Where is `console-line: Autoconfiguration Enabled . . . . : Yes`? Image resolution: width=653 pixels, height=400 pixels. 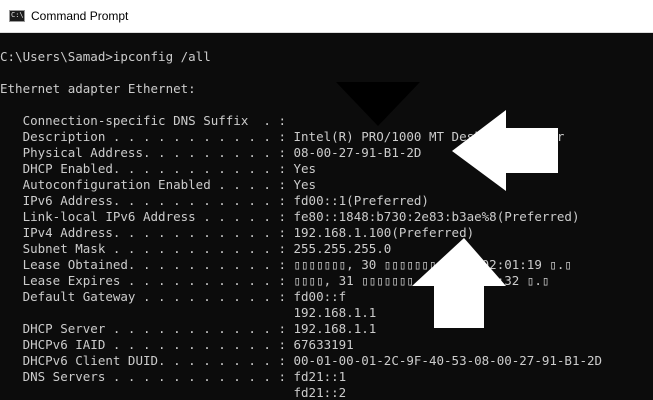 console-line: Autoconfiguration Enabled . . . . : Yes is located at coordinates (158, 184).